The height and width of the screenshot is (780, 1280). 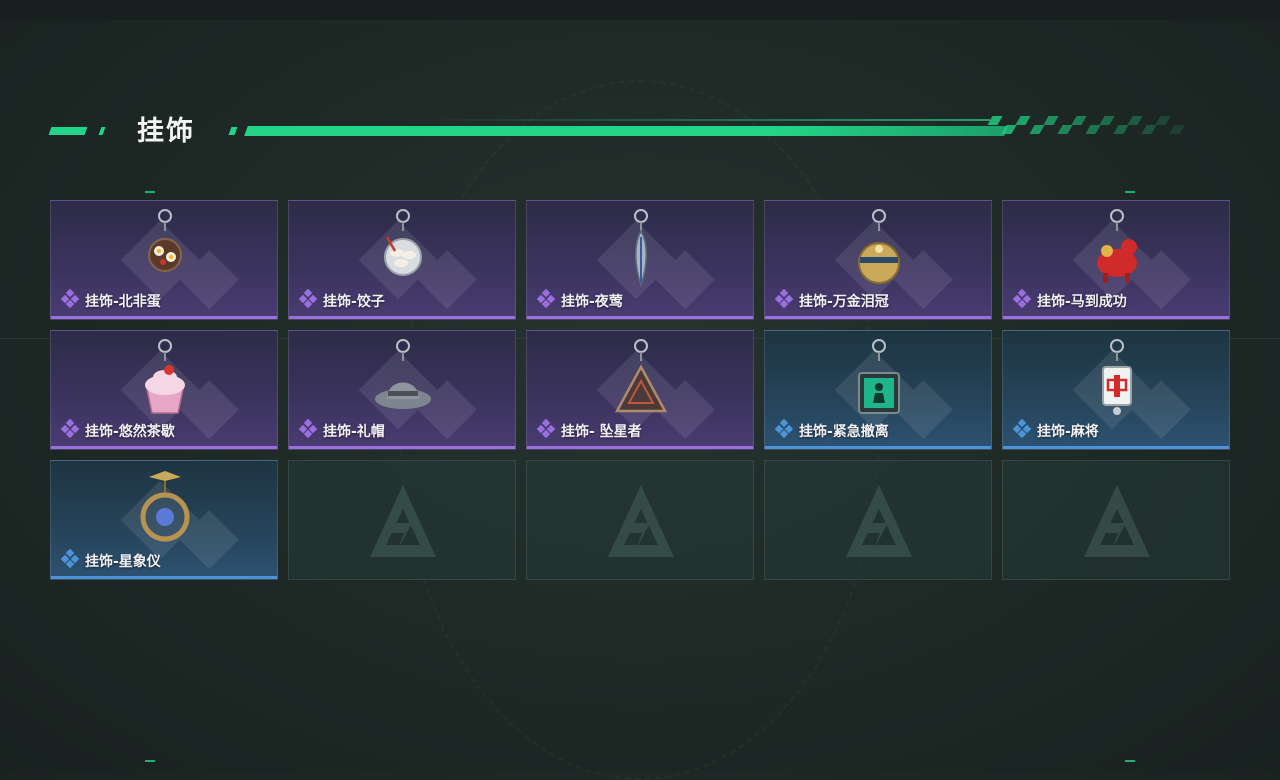 I want to click on charm-card: 挂饰-紧急撤离, so click(x=878, y=390).